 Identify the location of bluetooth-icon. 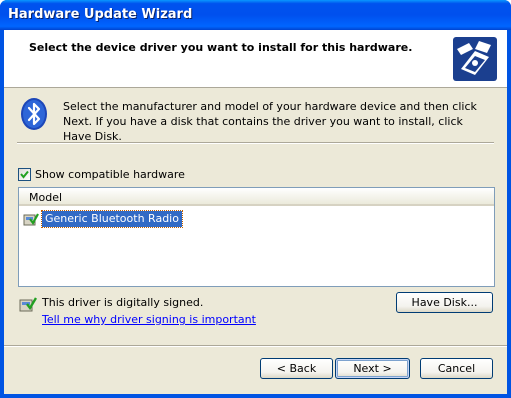
(34, 114).